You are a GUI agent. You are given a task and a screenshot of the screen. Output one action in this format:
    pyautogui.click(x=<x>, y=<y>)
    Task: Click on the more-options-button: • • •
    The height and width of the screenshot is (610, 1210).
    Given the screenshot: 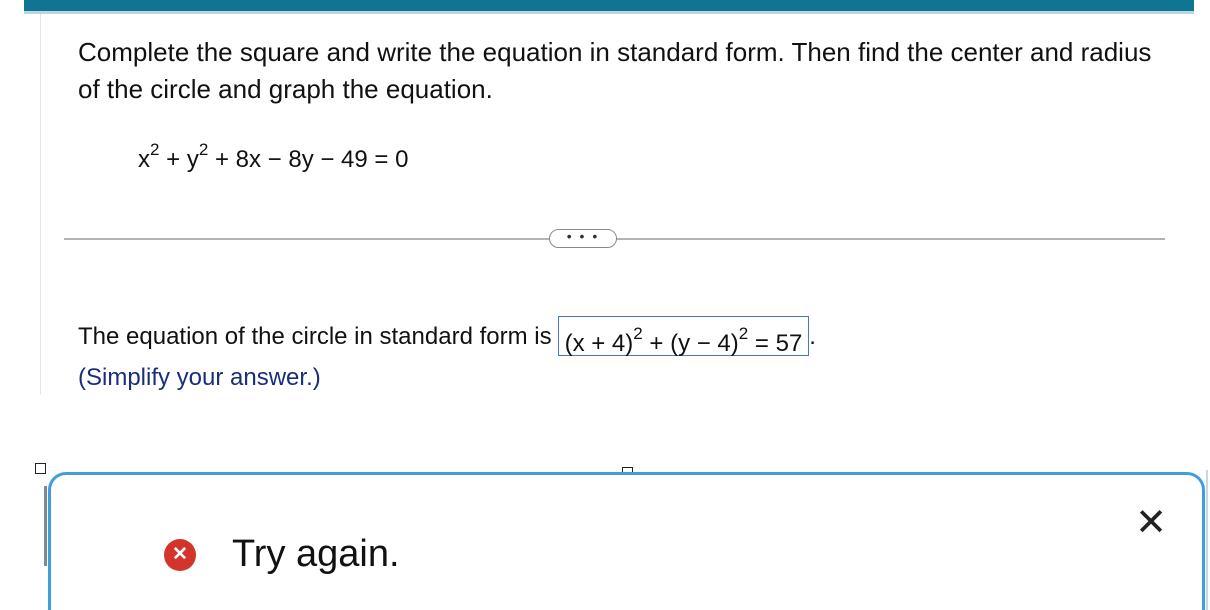 What is the action you would take?
    pyautogui.click(x=583, y=238)
    